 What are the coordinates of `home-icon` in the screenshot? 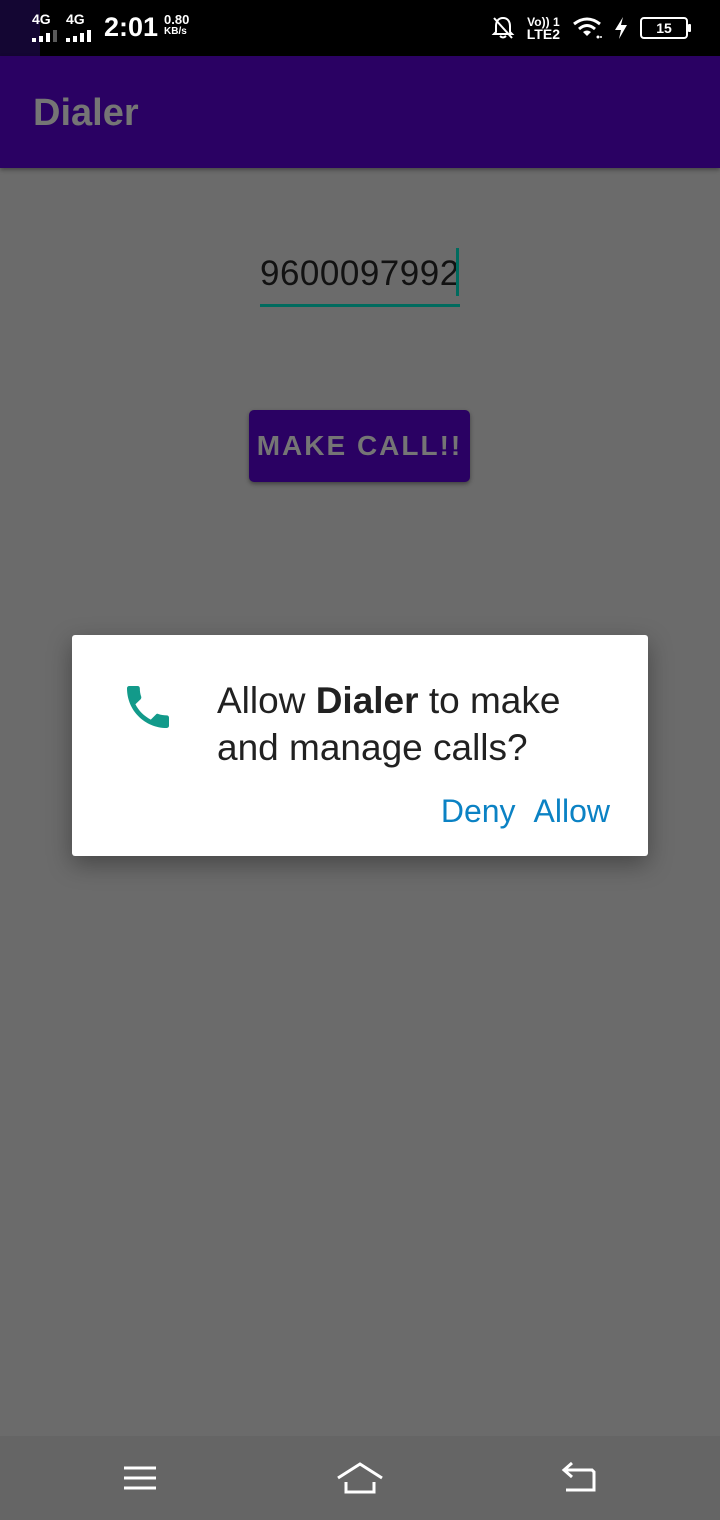 It's located at (360, 1478).